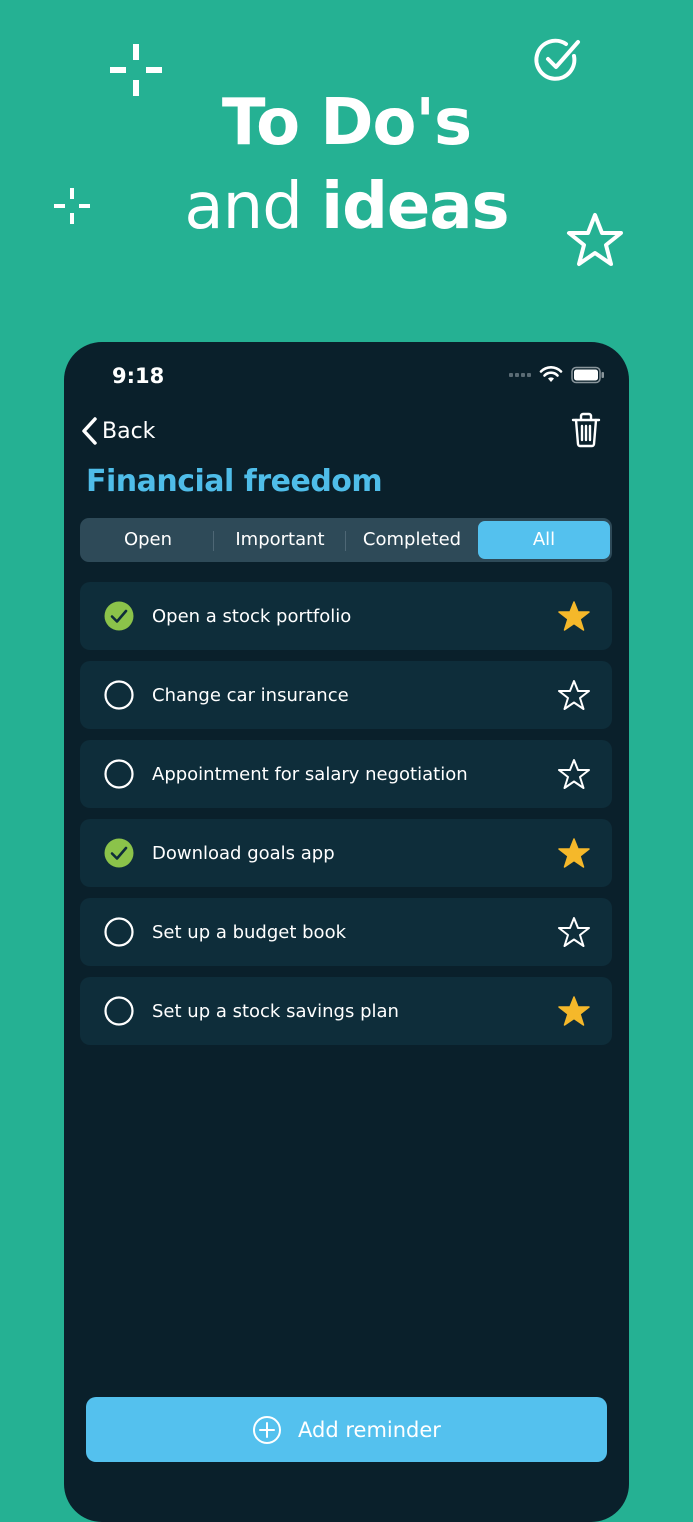 The width and height of the screenshot is (693, 1522). What do you see at coordinates (587, 375) in the screenshot?
I see `battery-icon` at bounding box center [587, 375].